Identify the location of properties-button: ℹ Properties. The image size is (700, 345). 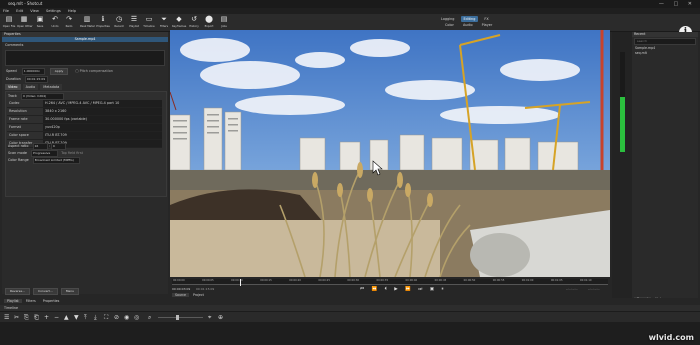
(103, 22).